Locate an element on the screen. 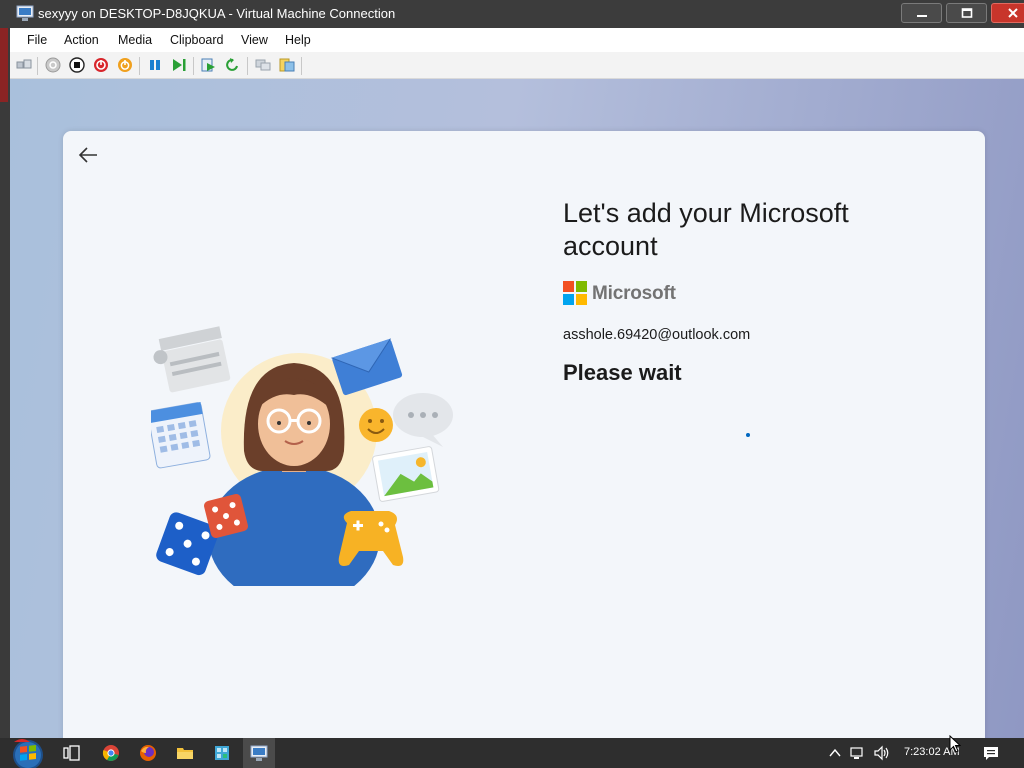 This screenshot has width=1024, height=768. back-arrow-icon is located at coordinates (88, 155).